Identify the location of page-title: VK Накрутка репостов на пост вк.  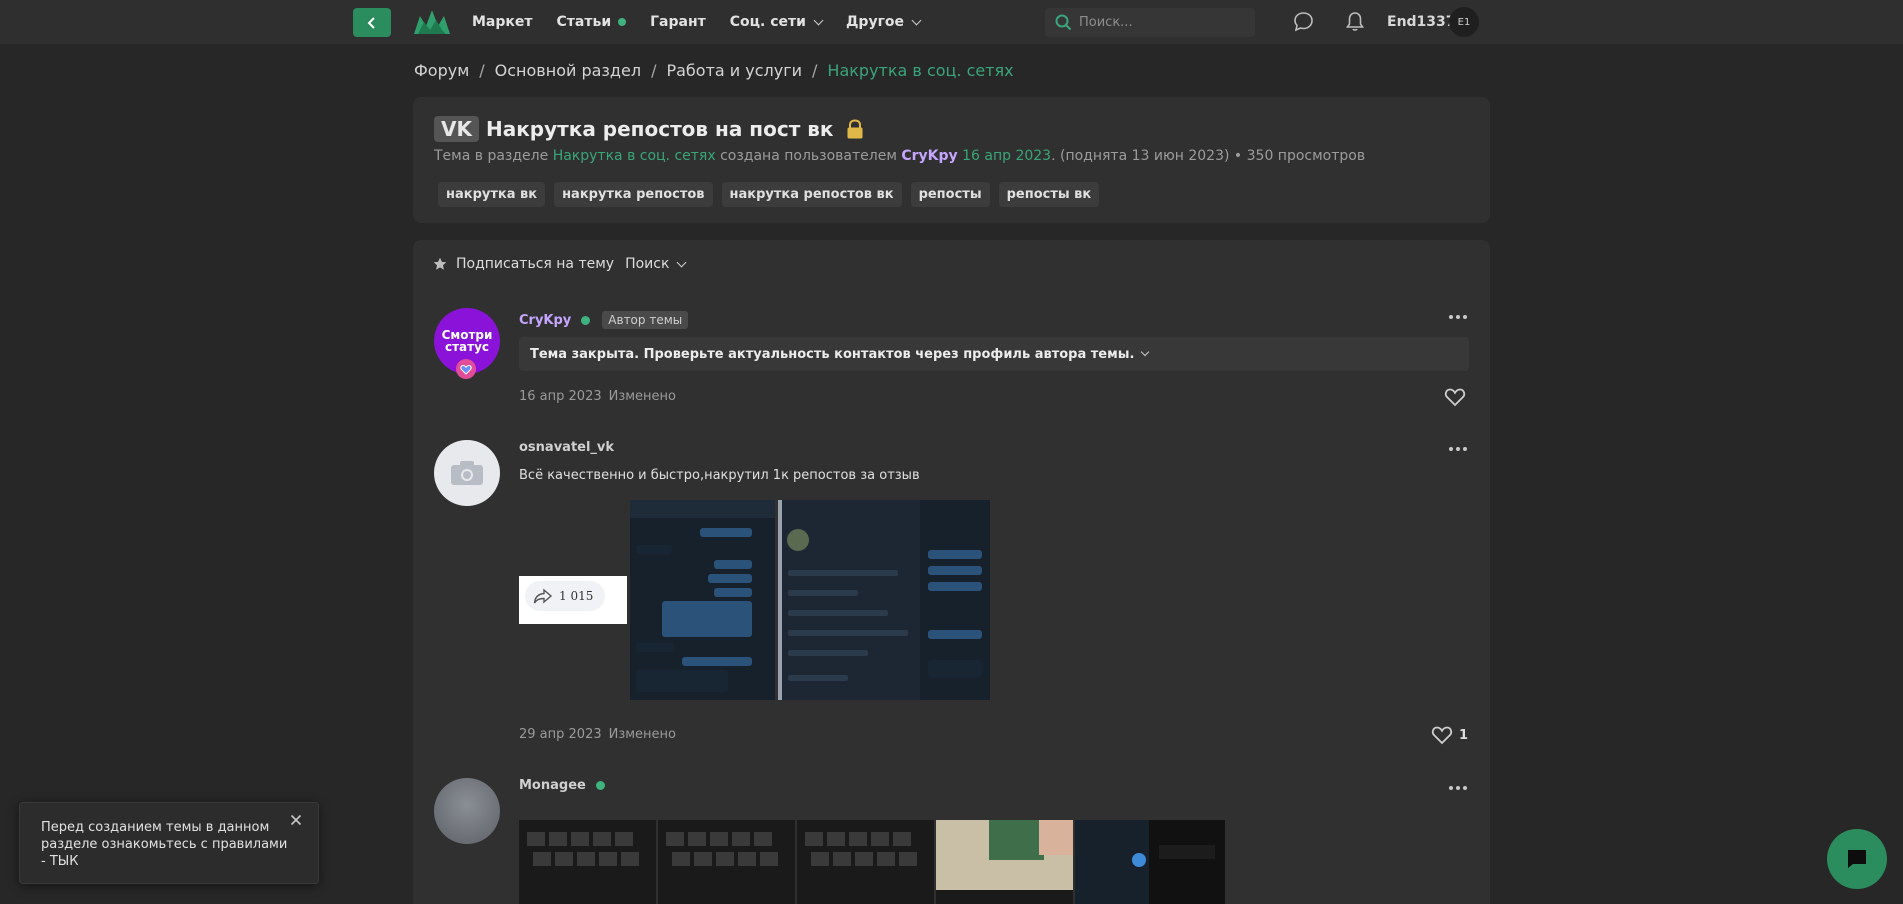
(649, 129).